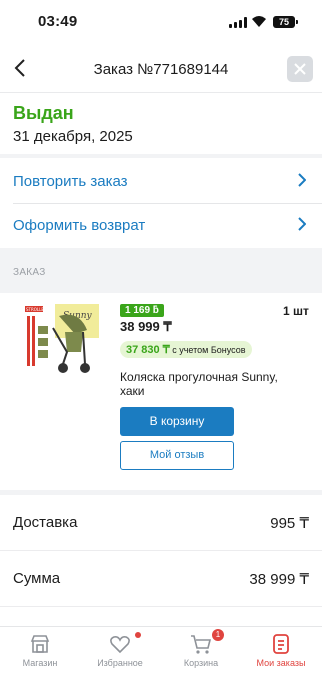  What do you see at coordinates (281, 644) in the screenshot?
I see `orders-icon` at bounding box center [281, 644].